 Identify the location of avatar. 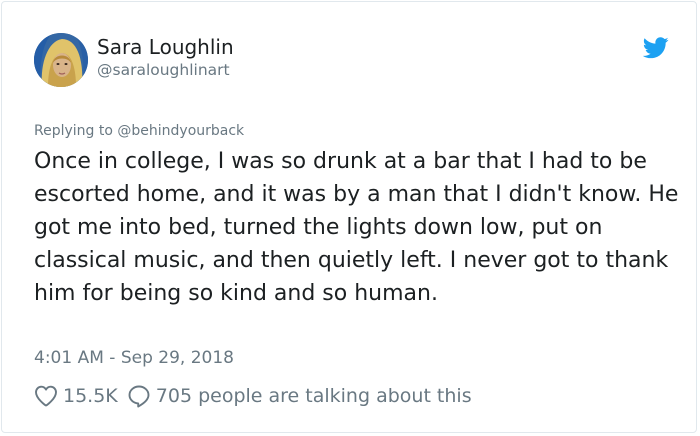
(61, 60).